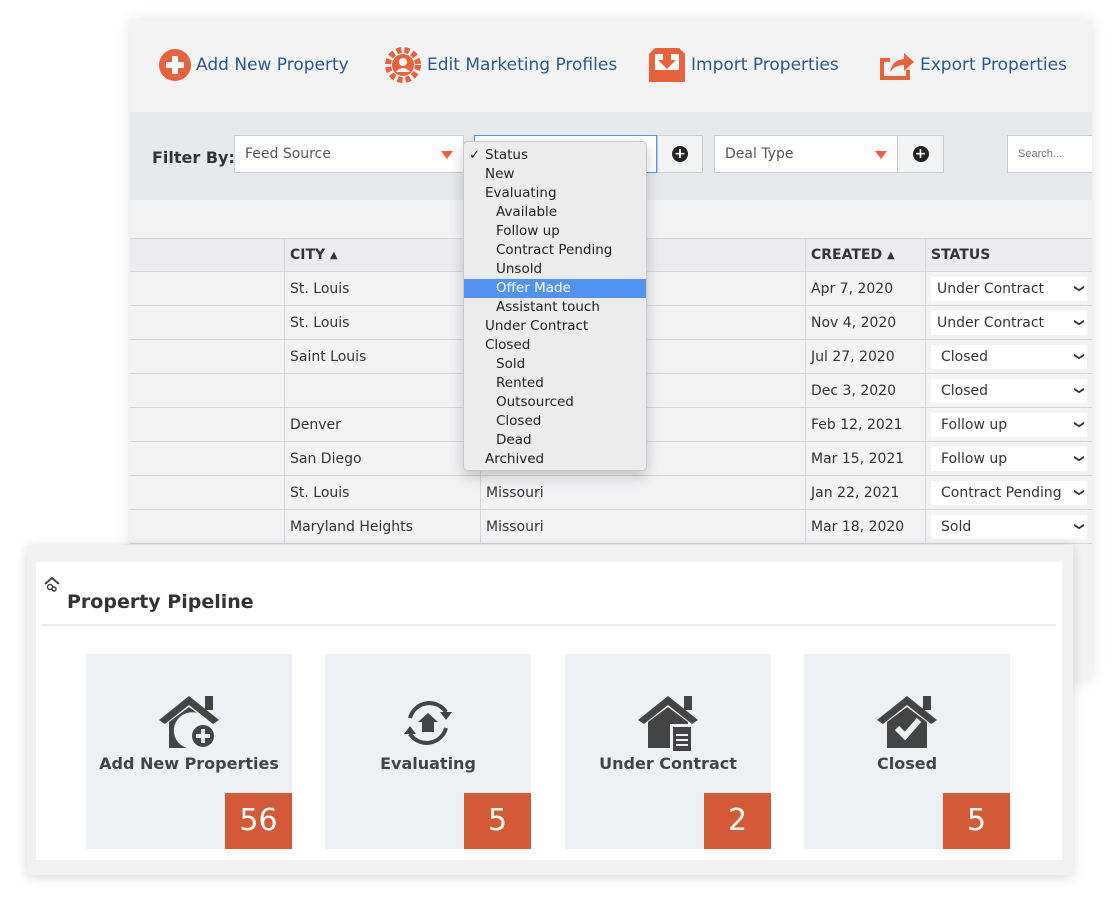 The height and width of the screenshot is (905, 1118). I want to click on dropdown-option: Available, so click(555, 212).